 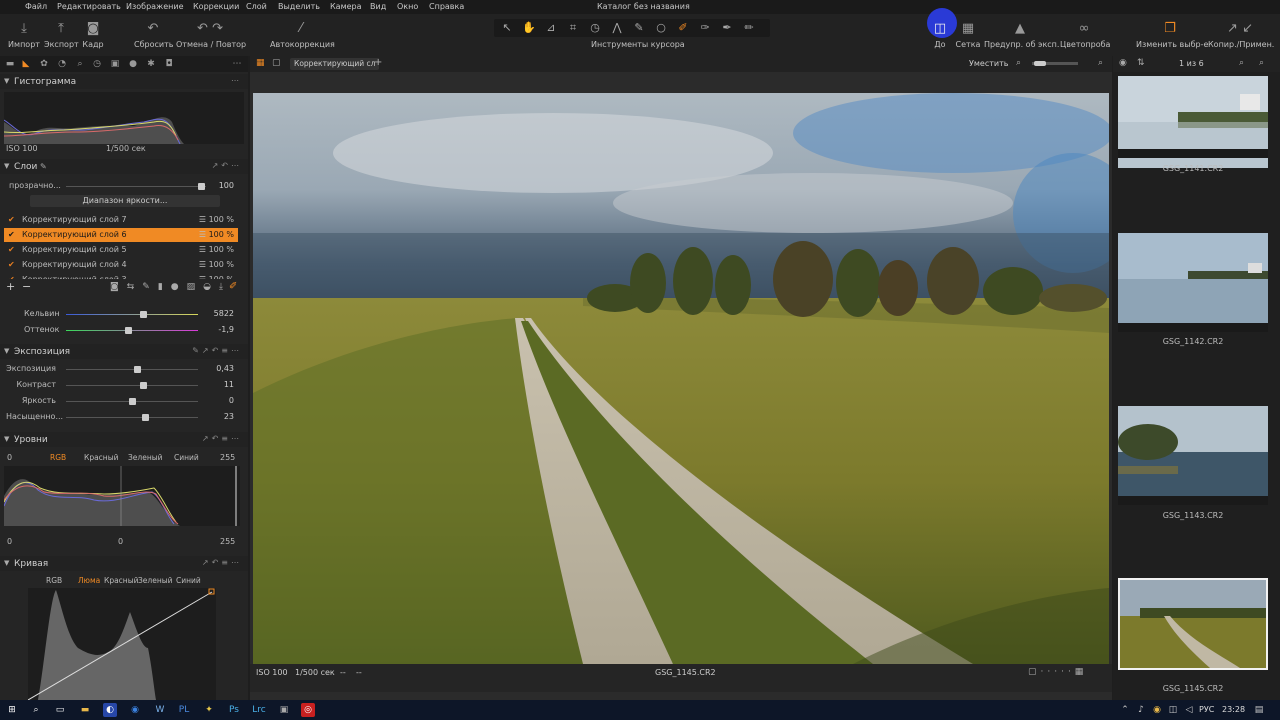 I want to click on settings-tab-icon: ✱, so click(x=151, y=64).